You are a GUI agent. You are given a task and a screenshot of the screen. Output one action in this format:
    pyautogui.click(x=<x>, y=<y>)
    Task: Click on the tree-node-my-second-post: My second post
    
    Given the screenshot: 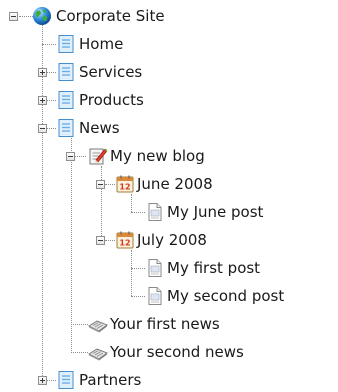 What is the action you would take?
    pyautogui.click(x=225, y=296)
    